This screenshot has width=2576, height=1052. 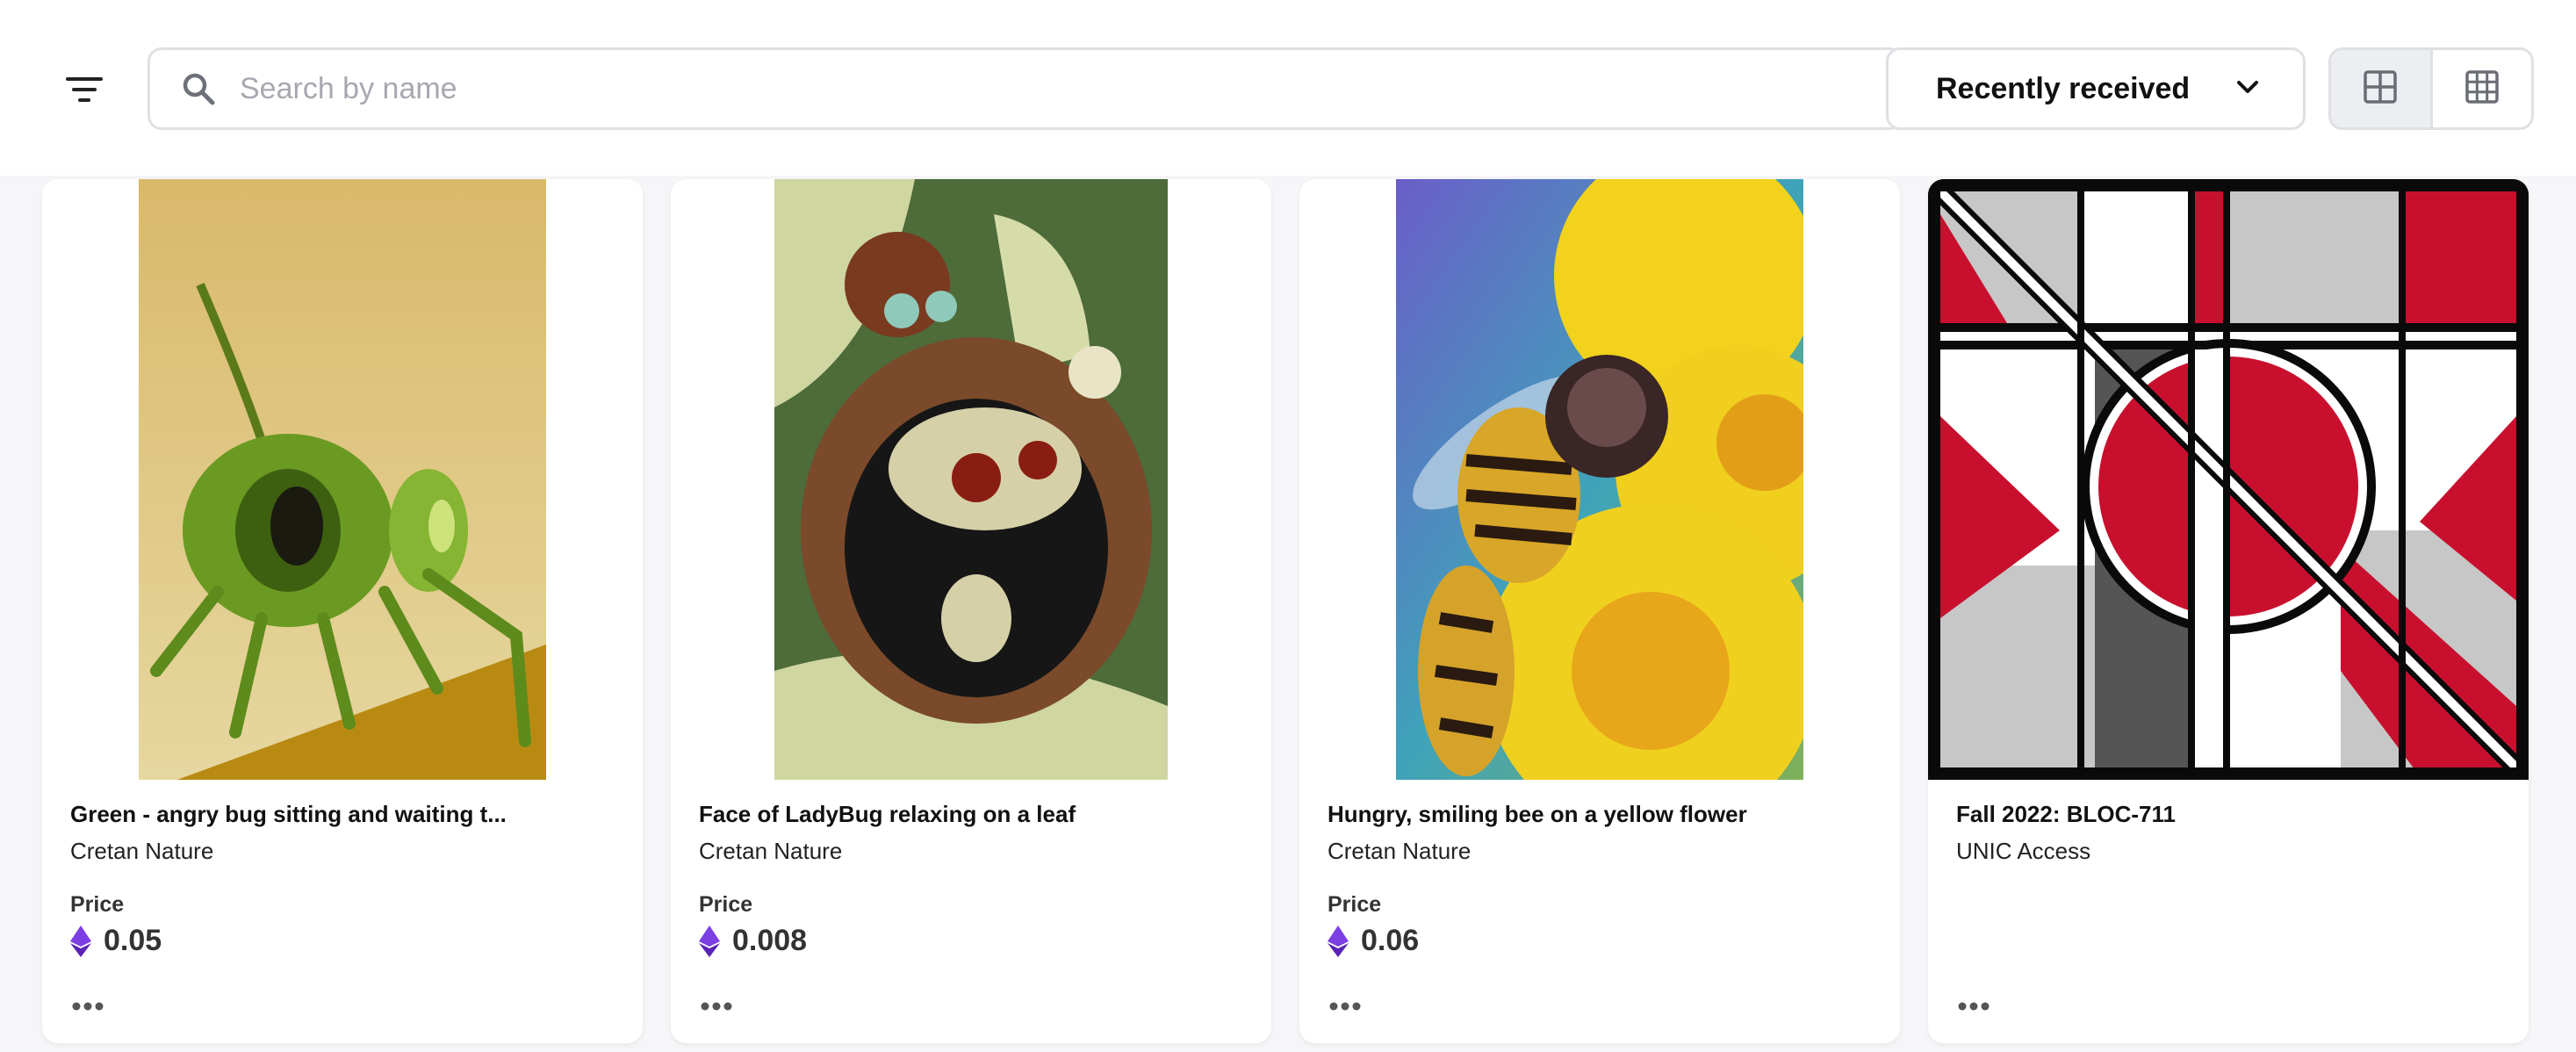 What do you see at coordinates (2247, 89) in the screenshot?
I see `chevron-down-icon` at bounding box center [2247, 89].